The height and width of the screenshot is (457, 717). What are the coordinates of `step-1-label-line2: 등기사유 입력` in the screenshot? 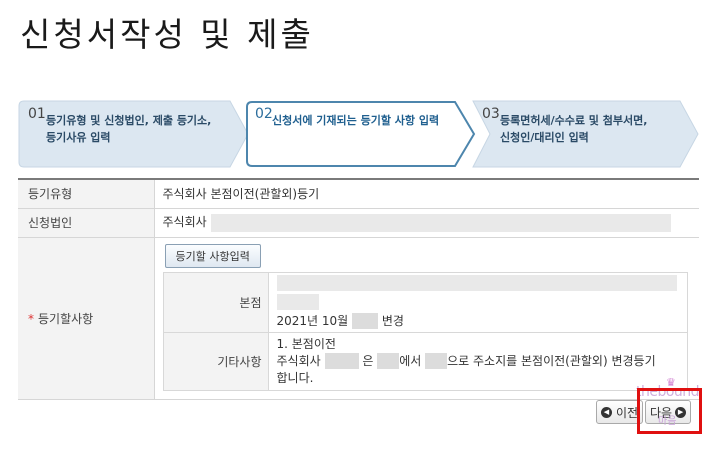 It's located at (78, 137).